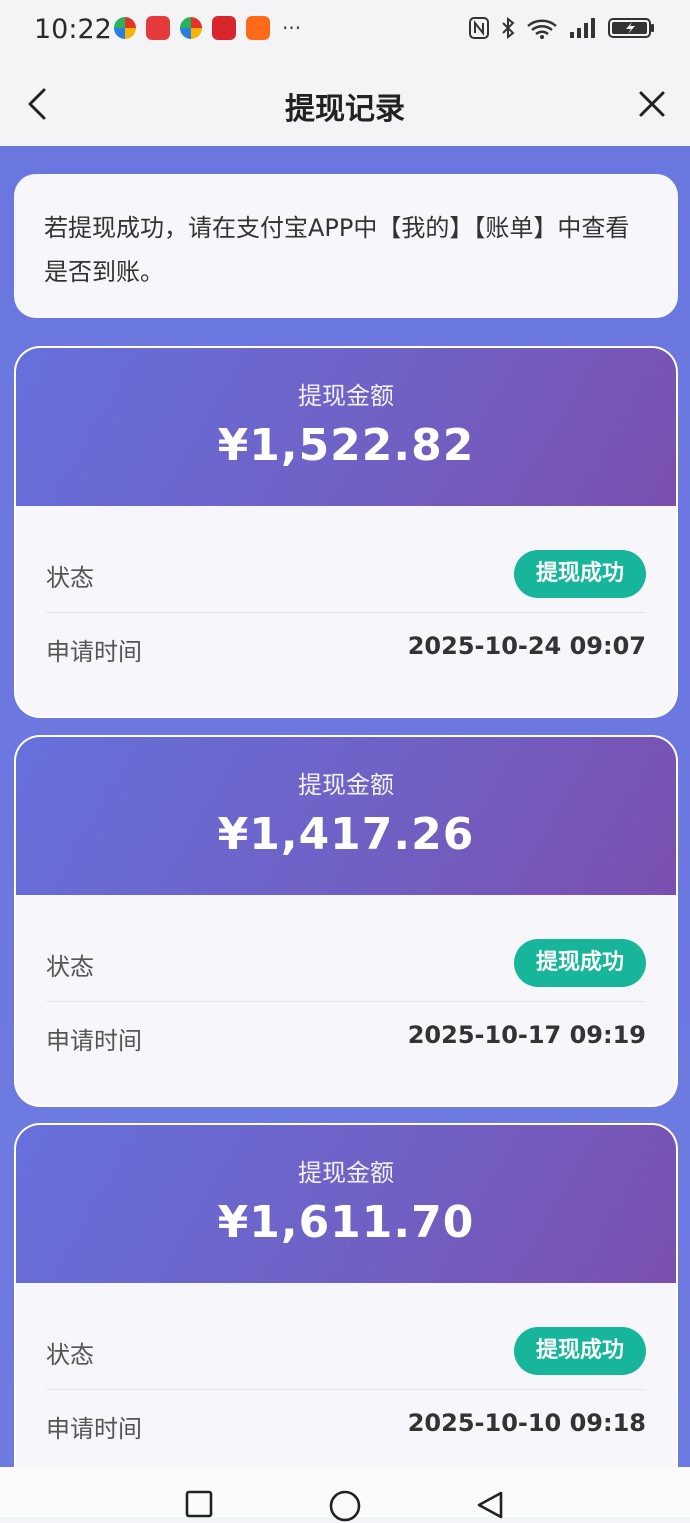 The image size is (690, 1523). I want to click on battery-charging-icon, so click(631, 28).